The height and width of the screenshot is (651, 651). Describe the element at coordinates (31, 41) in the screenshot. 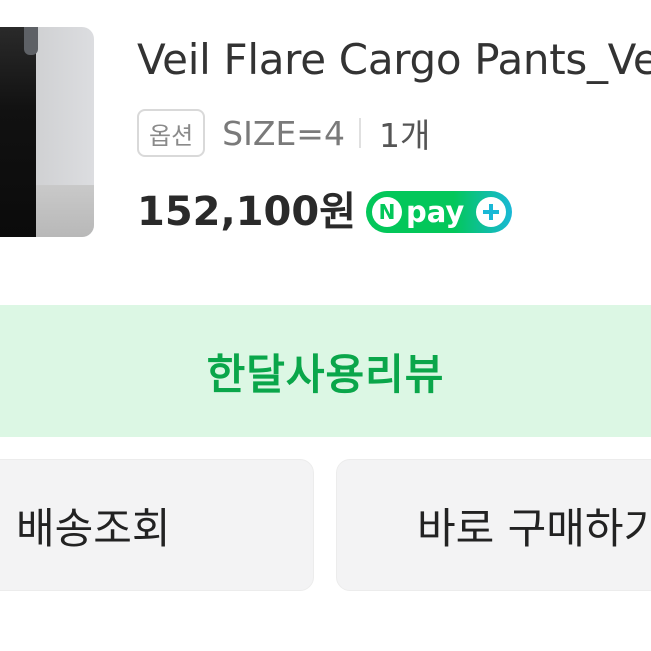

I see `thumbnail-sleeve` at that location.